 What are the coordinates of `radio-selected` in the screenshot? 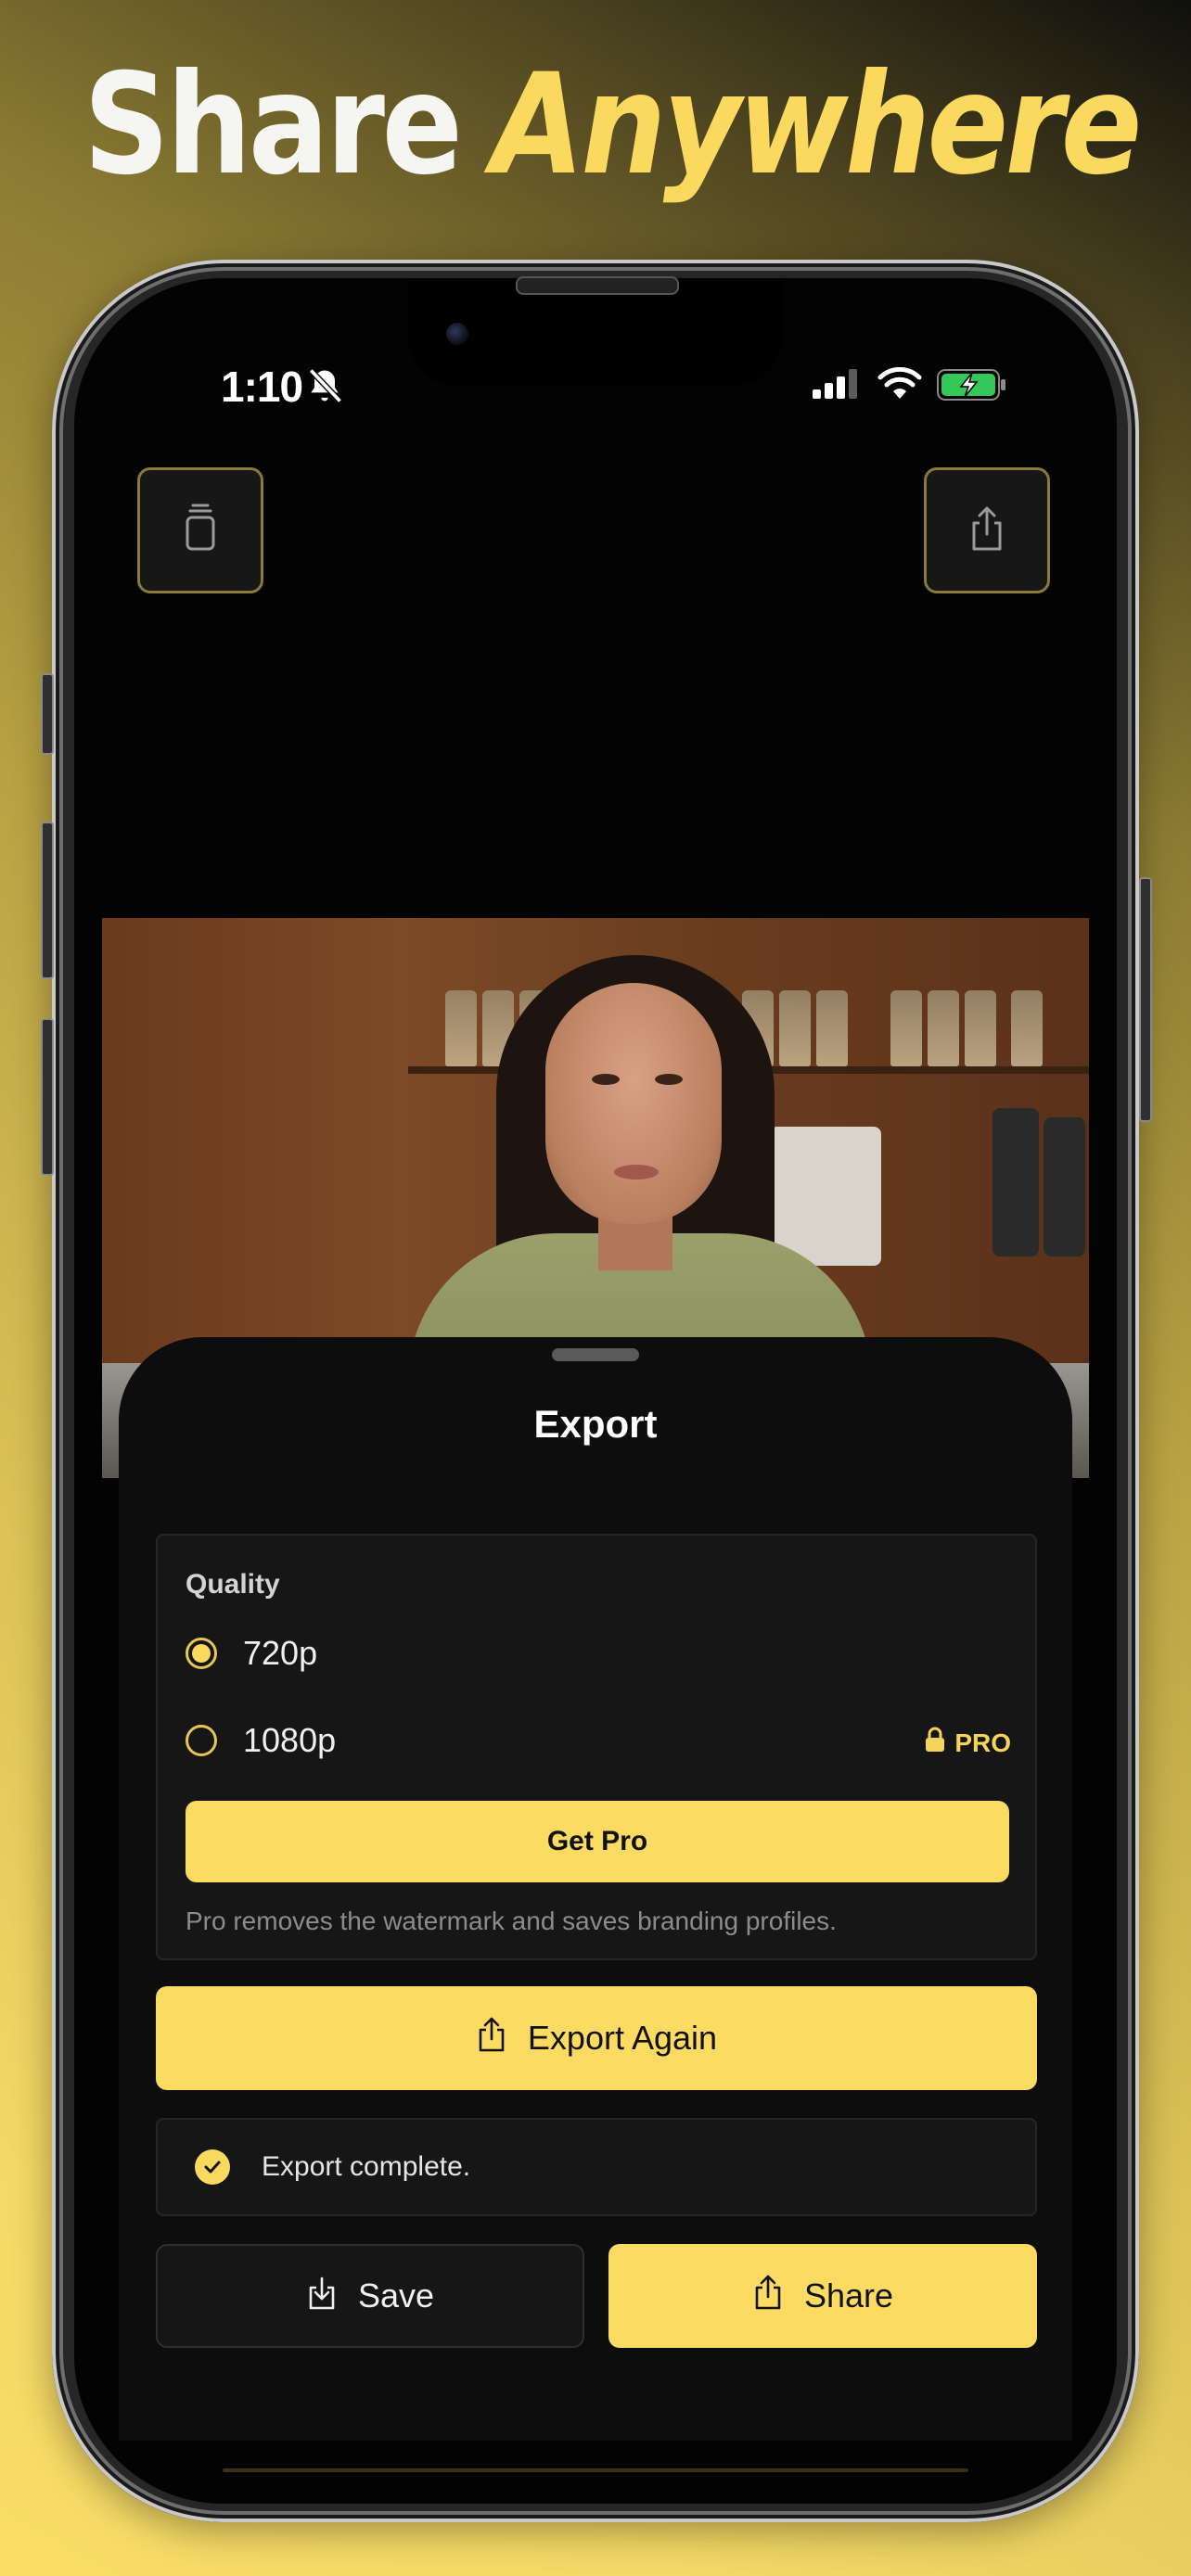 It's located at (201, 1653).